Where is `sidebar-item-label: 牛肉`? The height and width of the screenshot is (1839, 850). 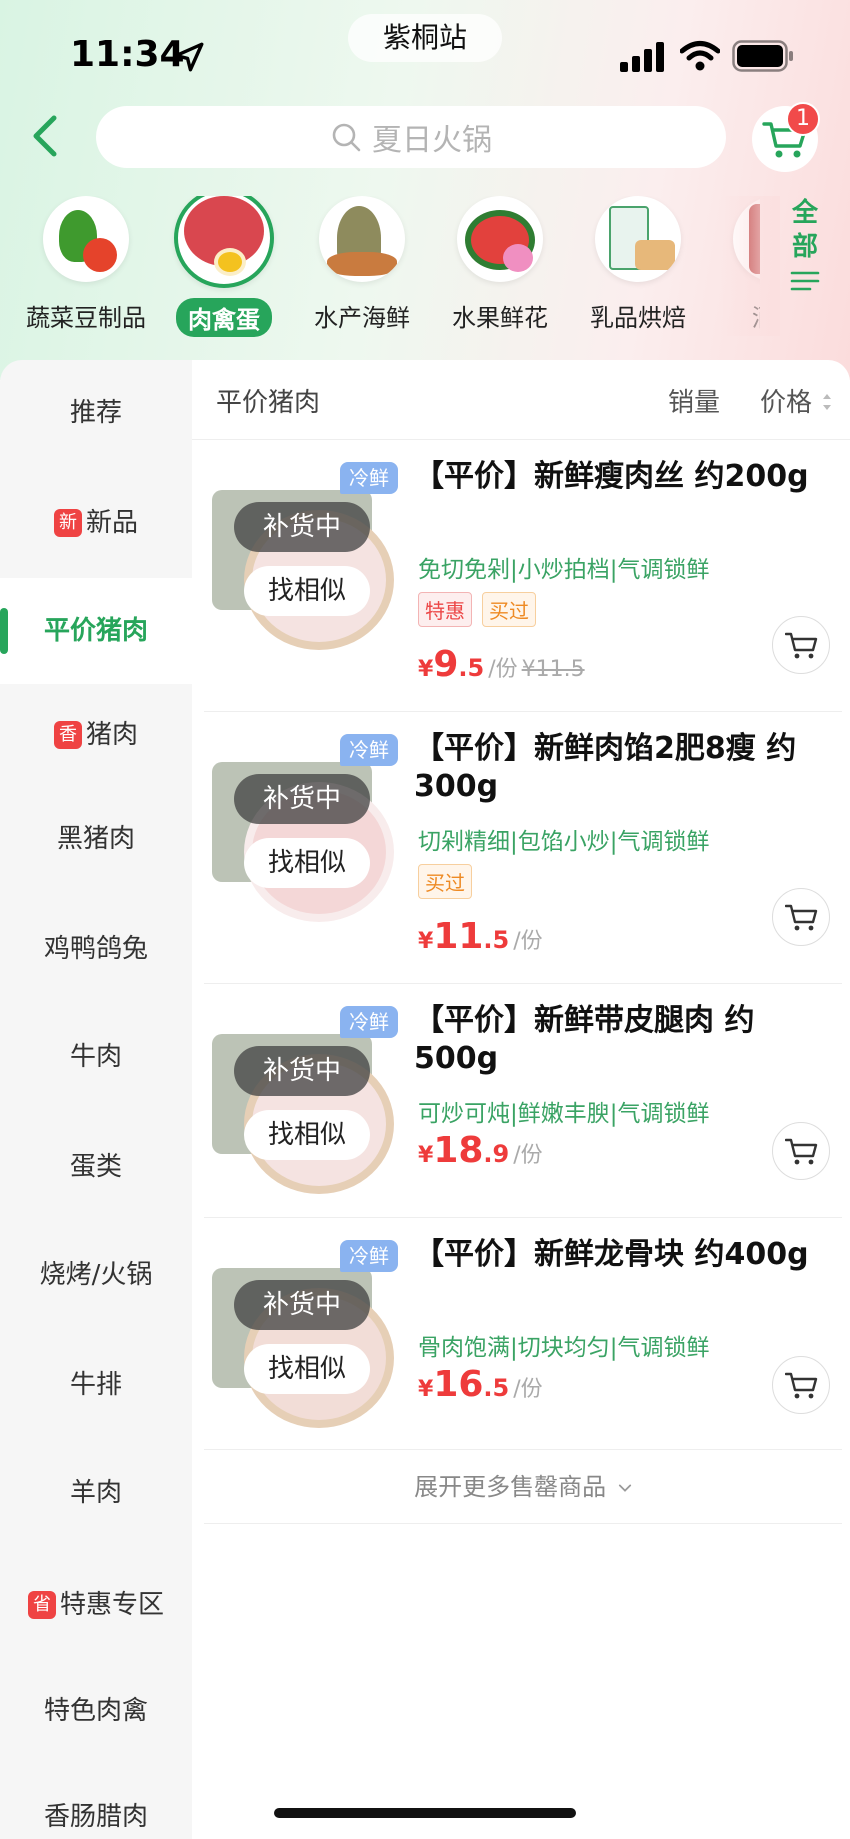 sidebar-item-label: 牛肉 is located at coordinates (95, 1057).